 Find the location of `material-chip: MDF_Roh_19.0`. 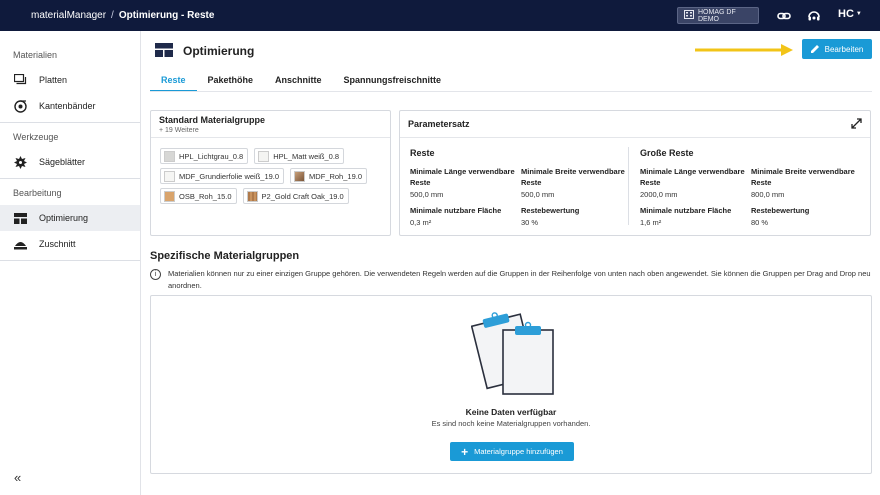

material-chip: MDF_Roh_19.0 is located at coordinates (328, 176).